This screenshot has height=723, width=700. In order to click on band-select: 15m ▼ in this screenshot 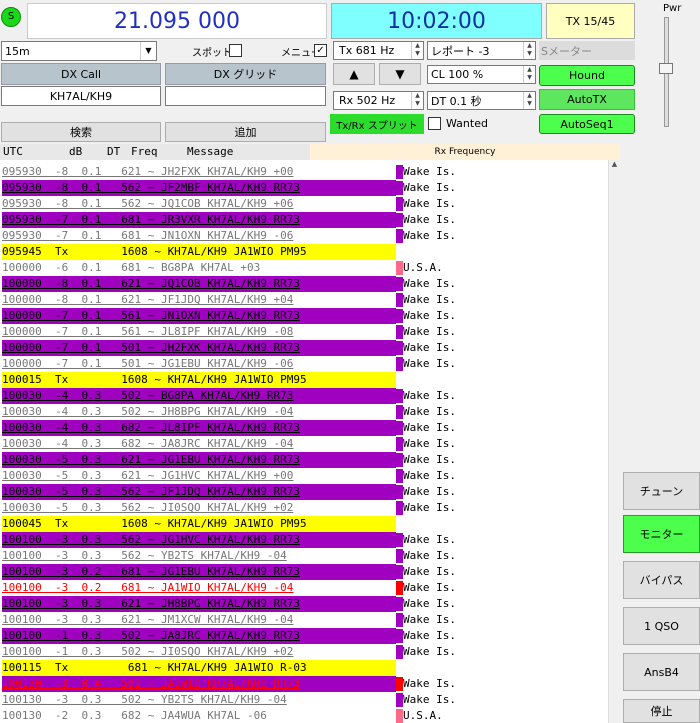, I will do `click(79, 51)`.